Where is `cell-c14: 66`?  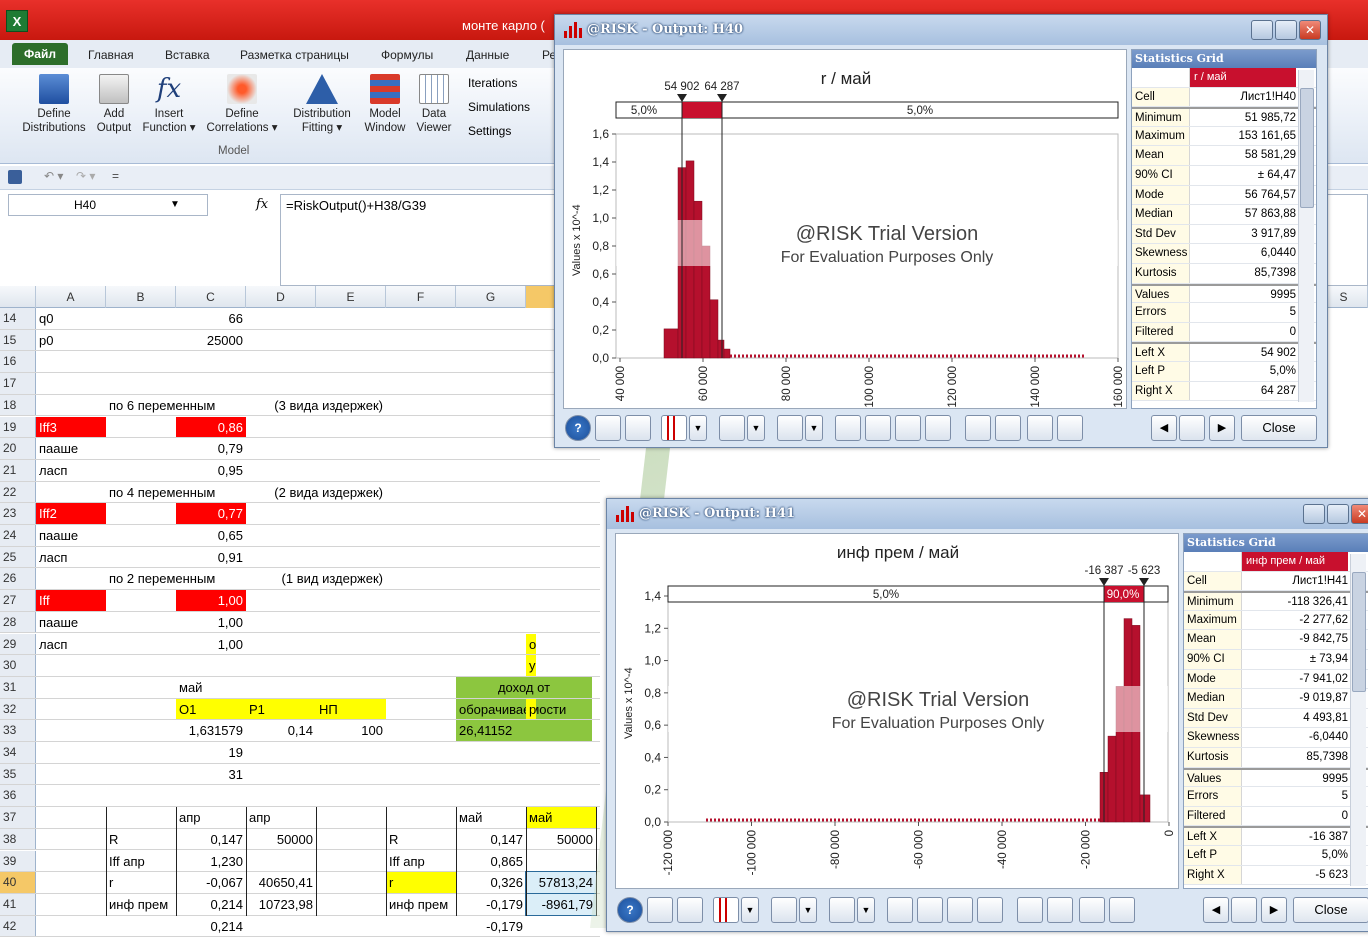 cell-c14: 66 is located at coordinates (211, 318).